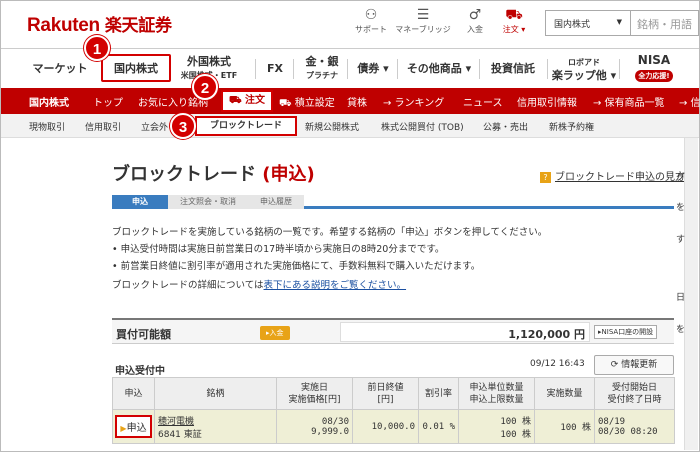 The image size is (700, 452). I want to click on step-badge-1: 1, so click(97, 48).